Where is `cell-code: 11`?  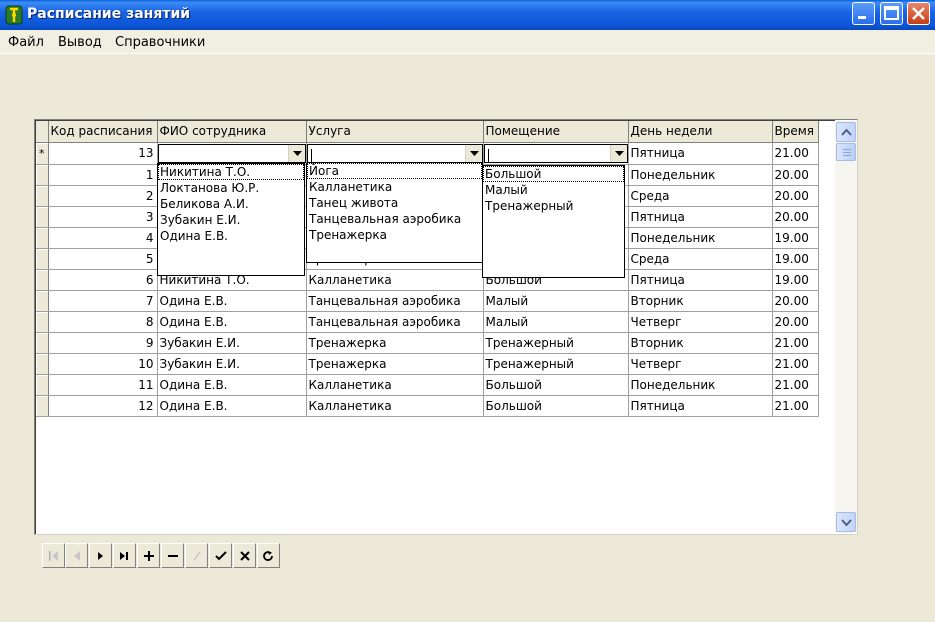 cell-code: 11 is located at coordinates (103, 385).